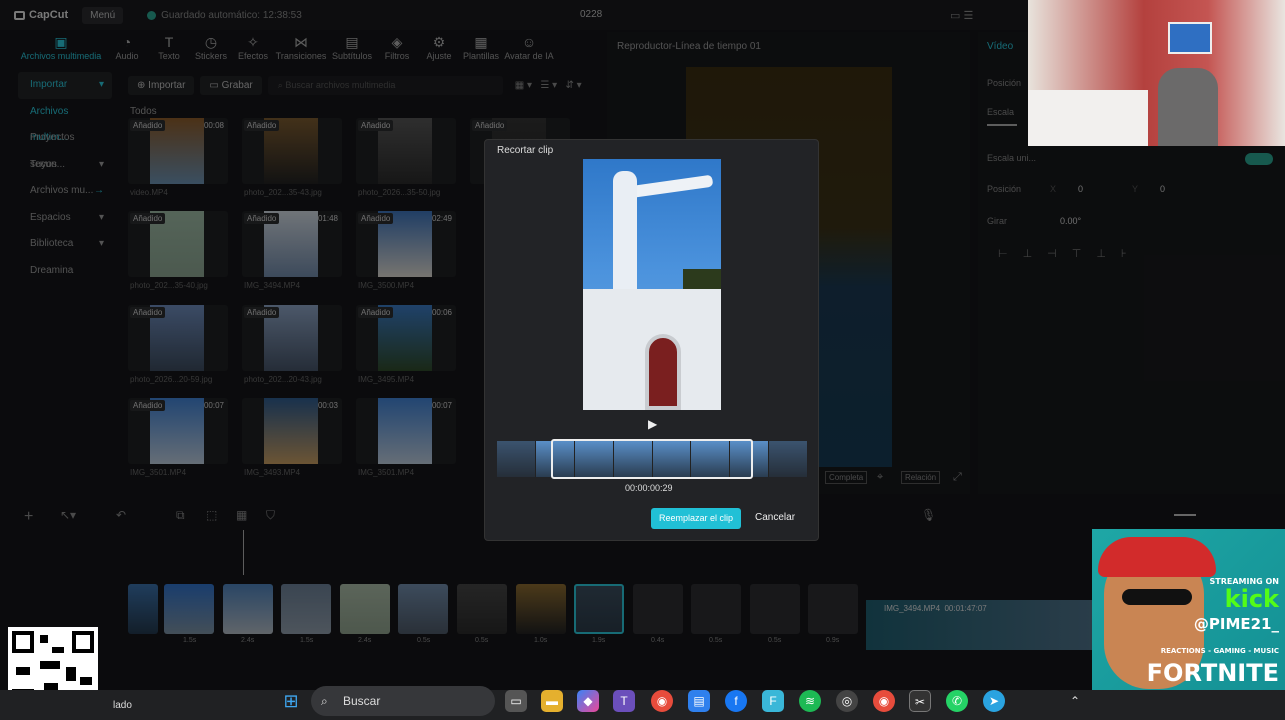 This screenshot has width=1285, height=720. What do you see at coordinates (652, 424) in the screenshot?
I see `play-icon: ▶` at bounding box center [652, 424].